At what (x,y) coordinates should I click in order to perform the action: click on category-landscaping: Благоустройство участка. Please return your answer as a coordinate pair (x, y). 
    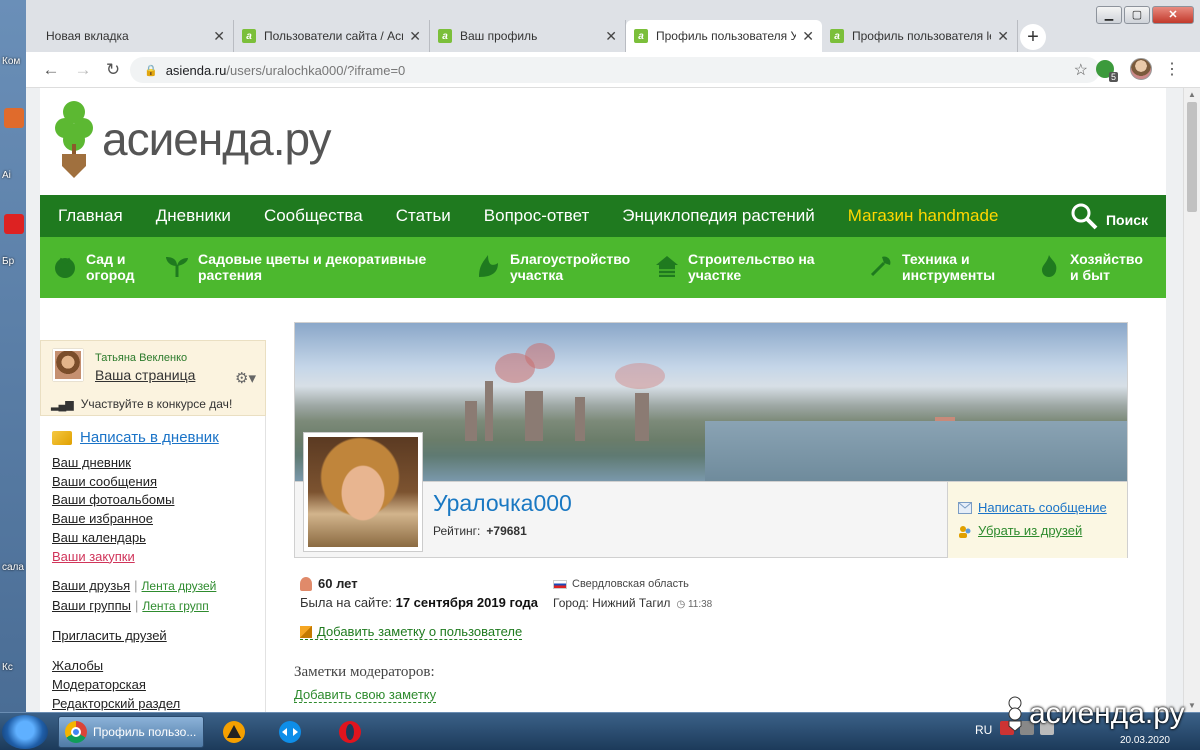
    Looking at the image, I should click on (553, 267).